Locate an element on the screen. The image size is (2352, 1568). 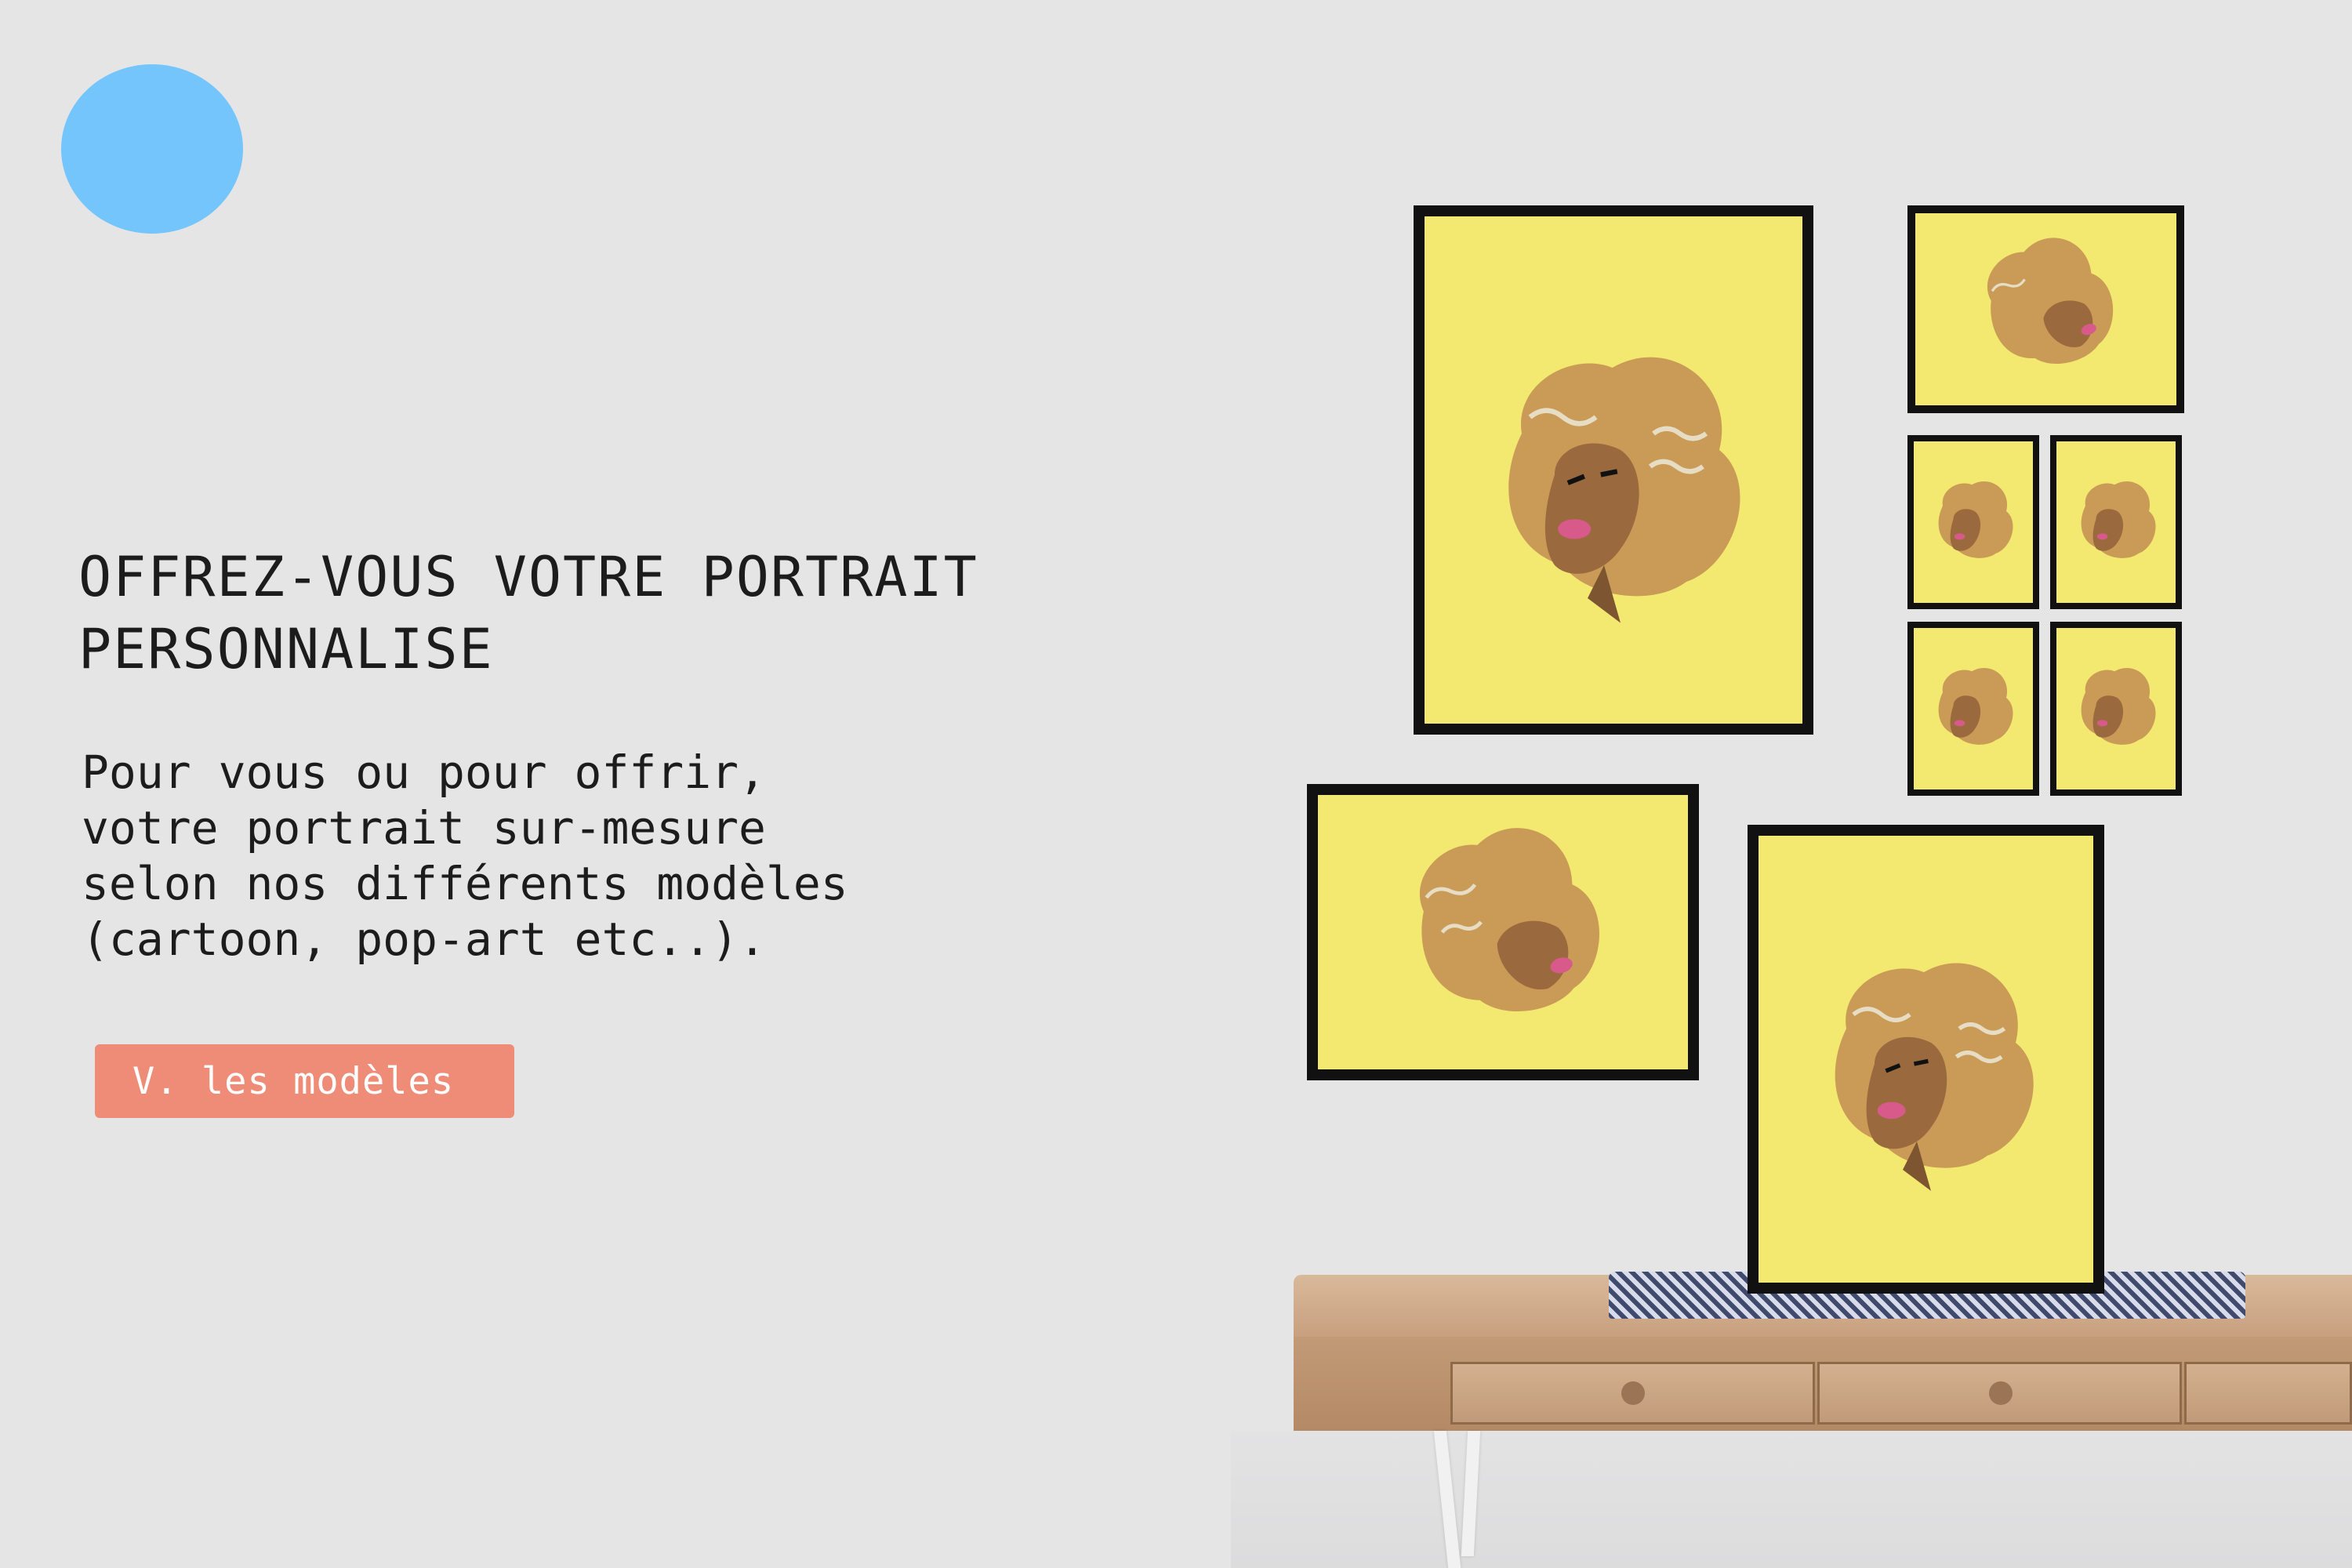
hero-text-line-1: Pour vous ou pour offrir, is located at coordinates (424, 772).